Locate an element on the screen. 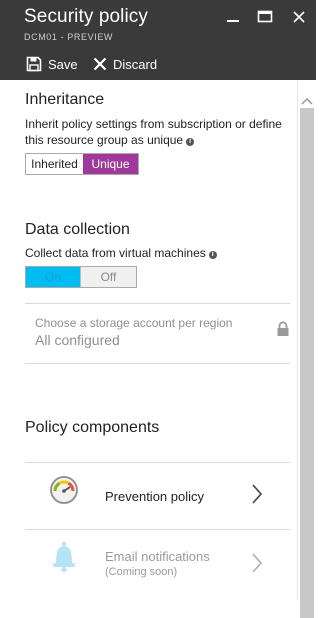 This screenshot has width=320, height=618. discard-icon is located at coordinates (100, 64).